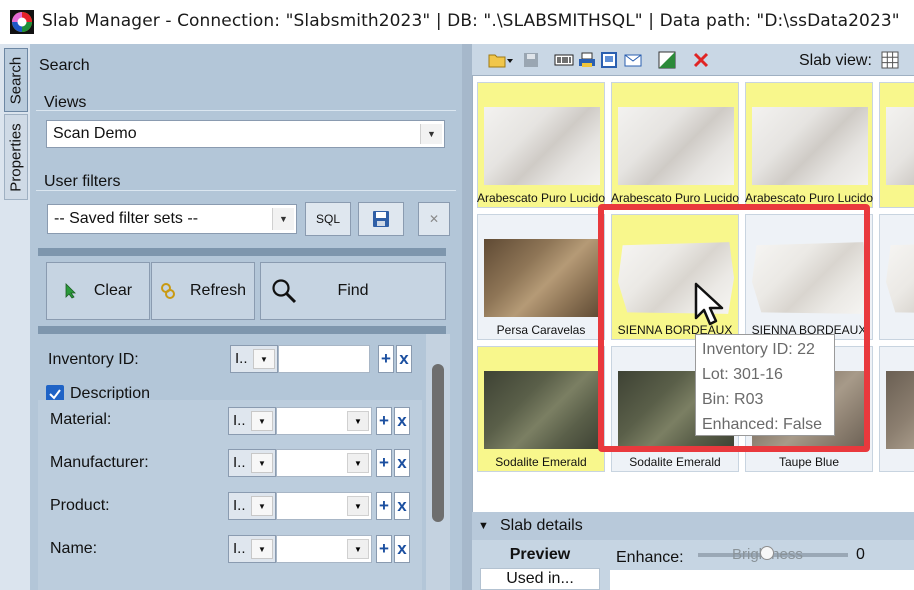 The width and height of the screenshot is (914, 590). I want to click on filters-scrollbar-thumb, so click(438, 443).